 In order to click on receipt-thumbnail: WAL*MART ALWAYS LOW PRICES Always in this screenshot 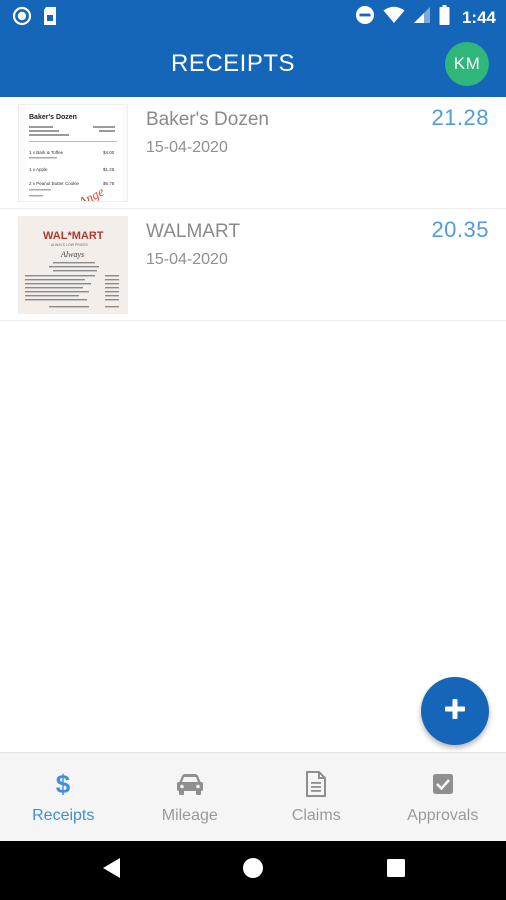, I will do `click(73, 265)`.